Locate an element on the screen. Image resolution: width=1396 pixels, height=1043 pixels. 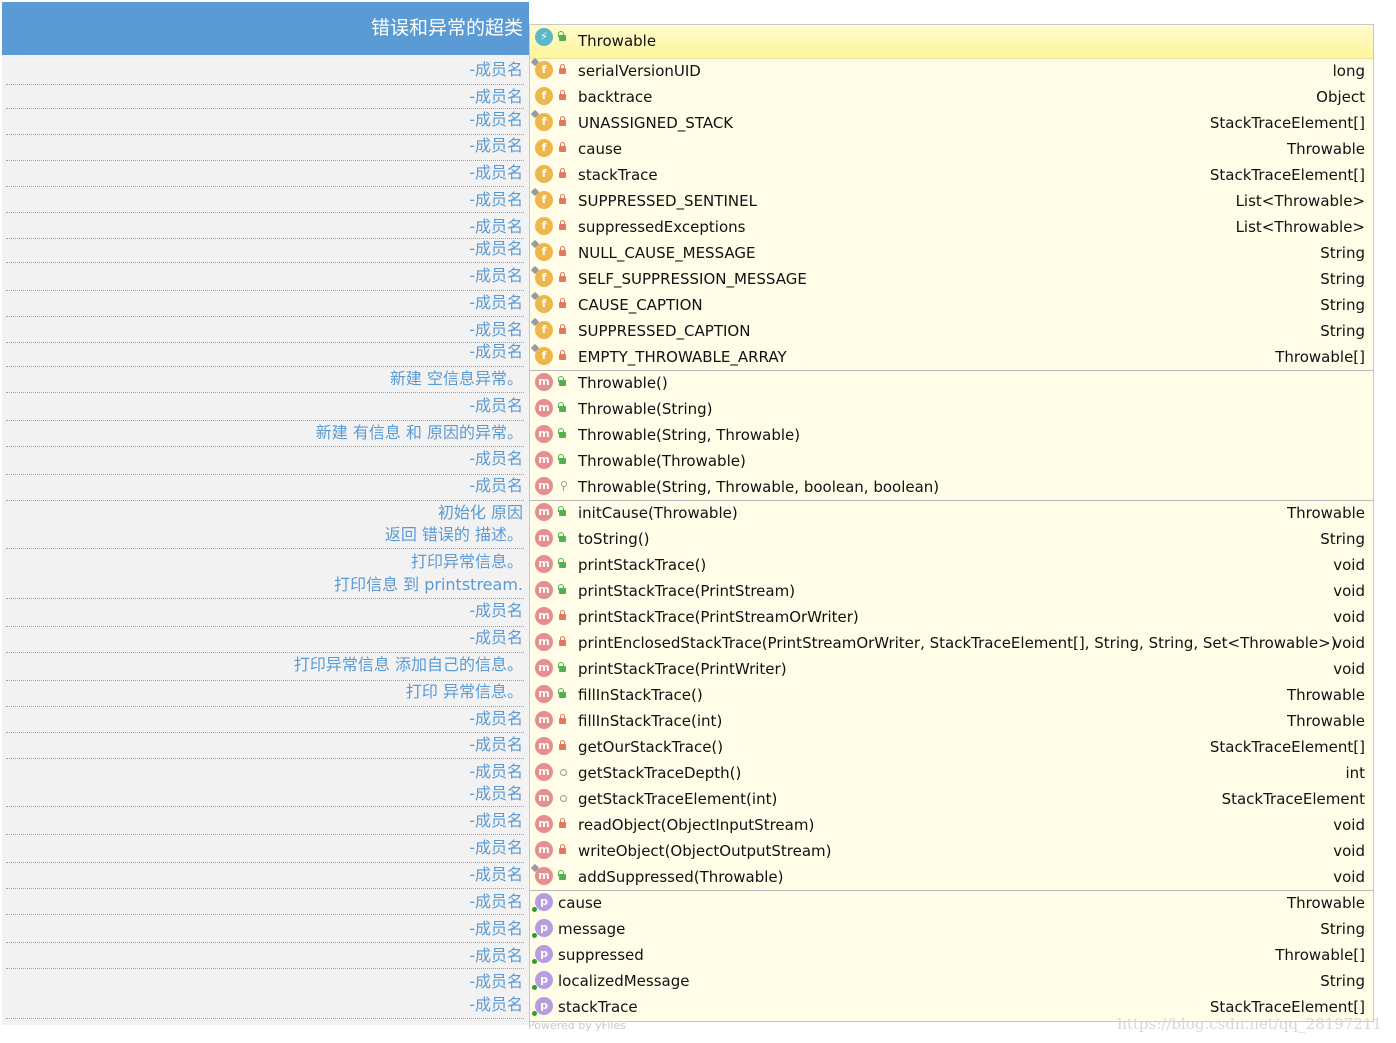
member-type: Throwable[] is located at coordinates (1320, 357).